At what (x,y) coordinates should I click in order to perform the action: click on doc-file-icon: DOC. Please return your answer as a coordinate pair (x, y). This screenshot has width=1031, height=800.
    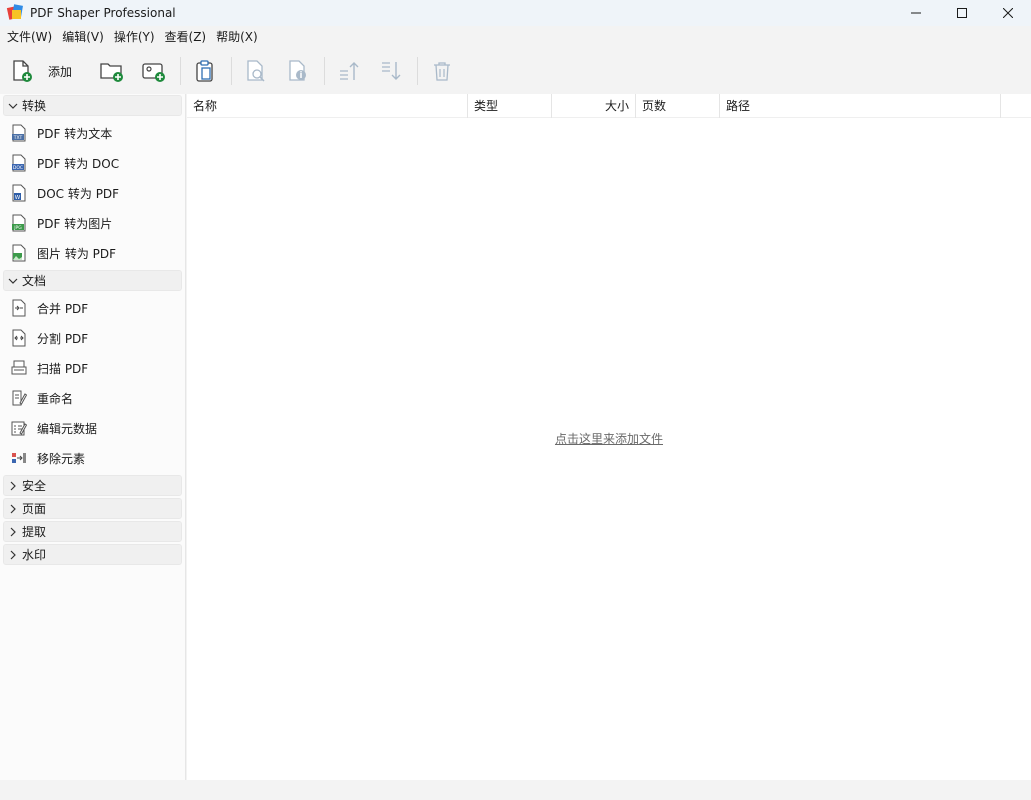
    Looking at the image, I should click on (19, 163).